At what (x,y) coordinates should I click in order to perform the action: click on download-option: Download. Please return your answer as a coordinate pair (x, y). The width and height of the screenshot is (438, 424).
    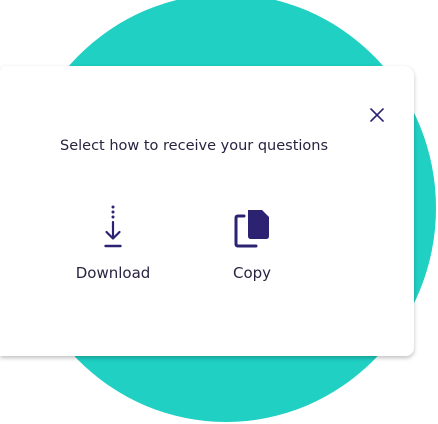
    Looking at the image, I should click on (113, 243).